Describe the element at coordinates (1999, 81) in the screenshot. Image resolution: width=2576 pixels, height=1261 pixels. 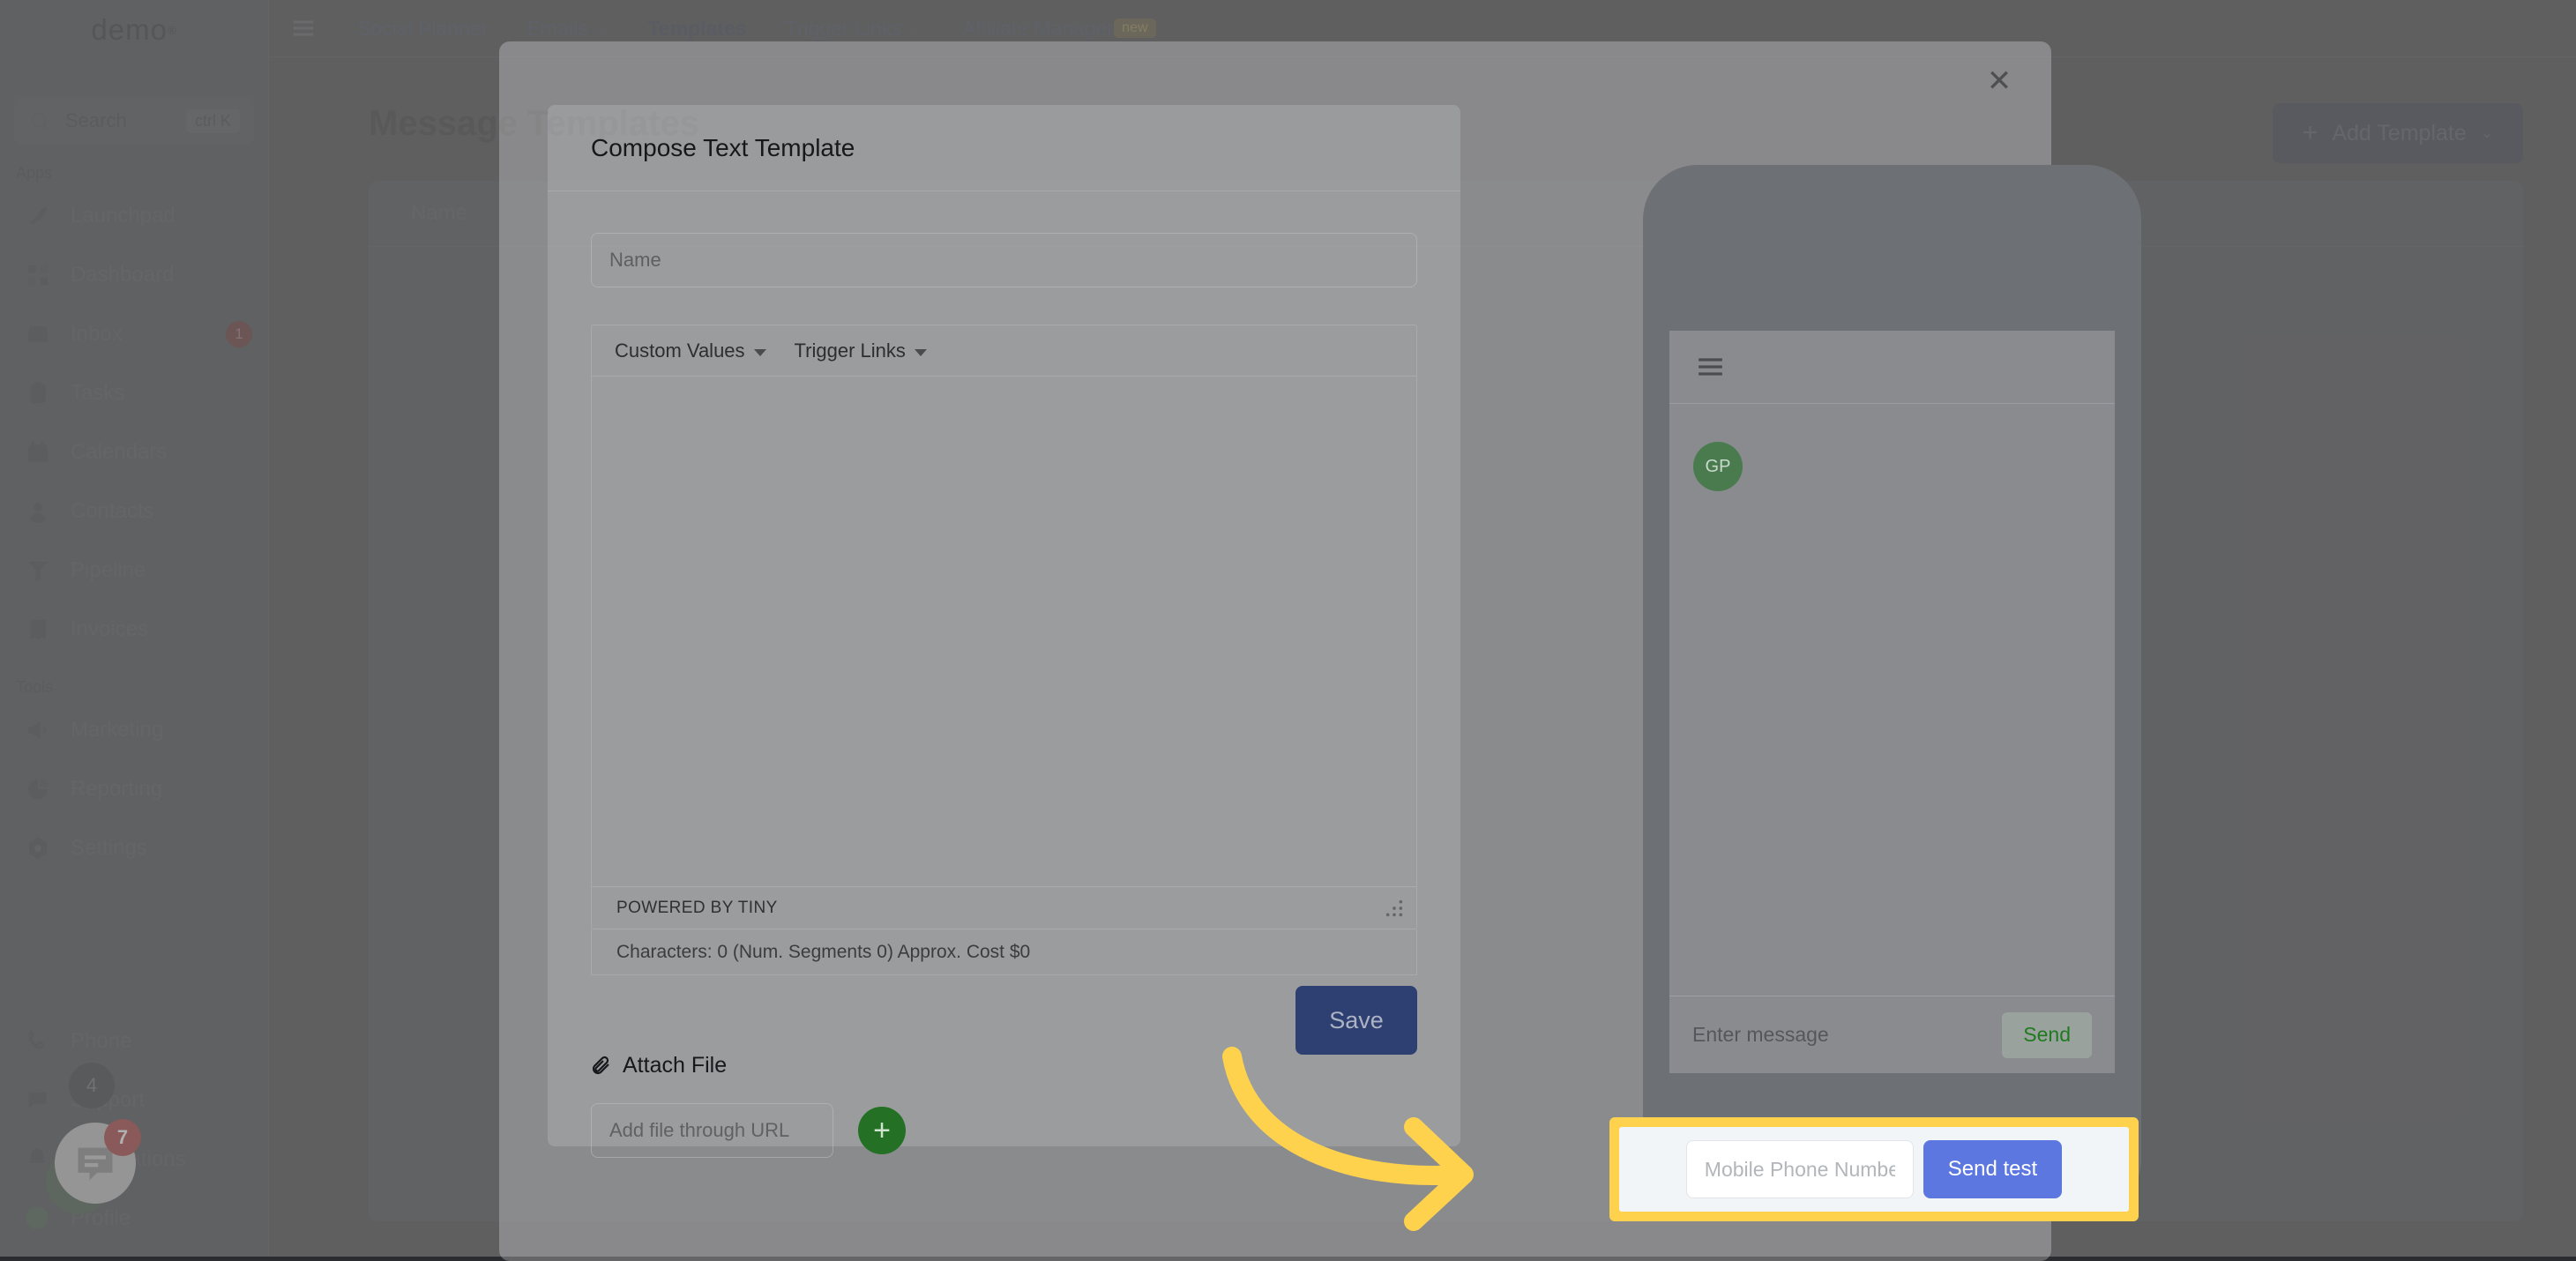
I see `close-icon: ✕` at that location.